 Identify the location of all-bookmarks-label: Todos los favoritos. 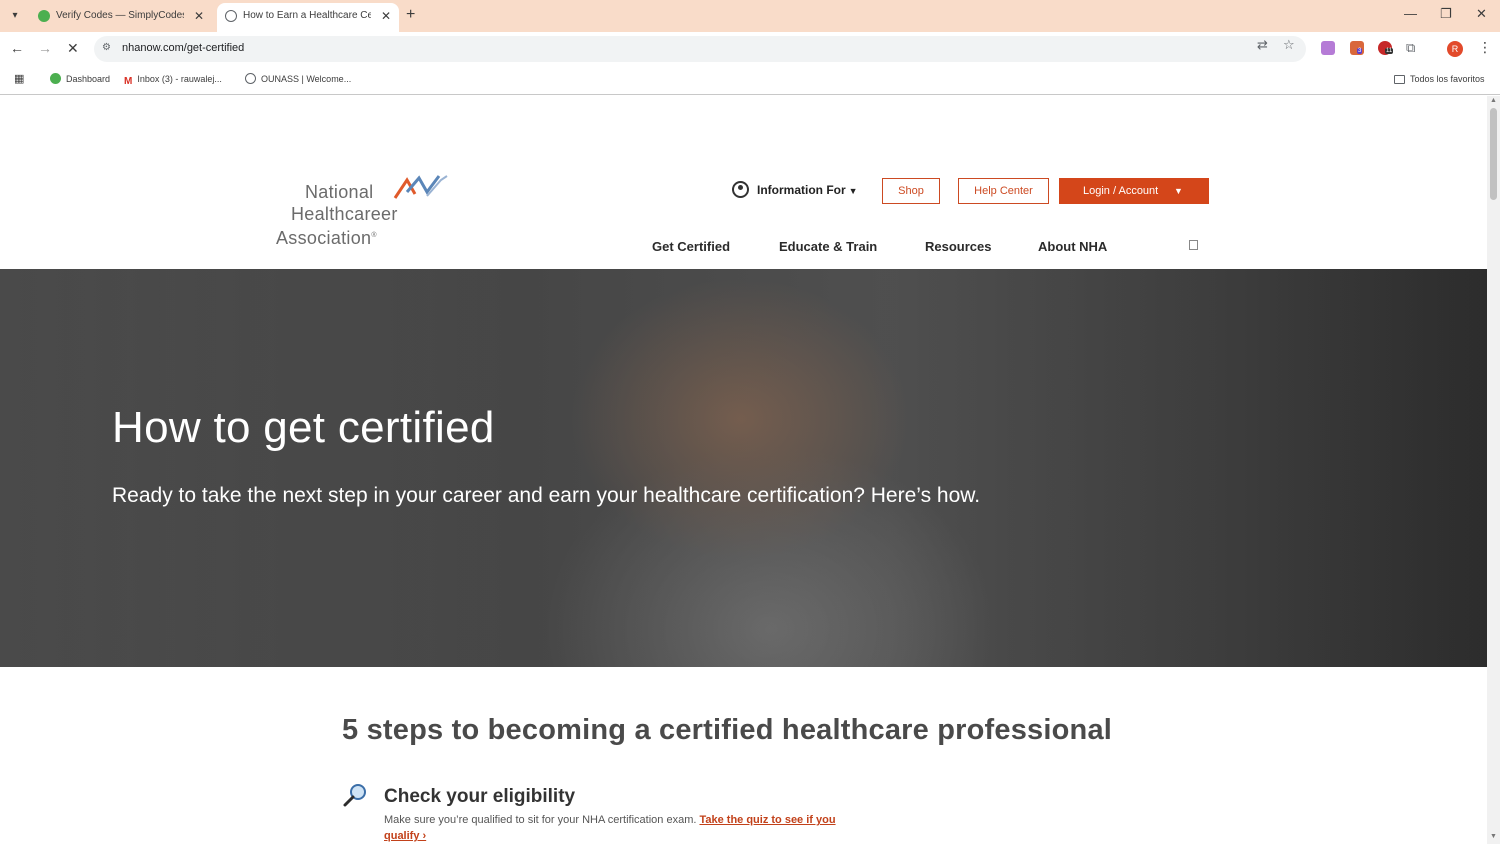
(1447, 79).